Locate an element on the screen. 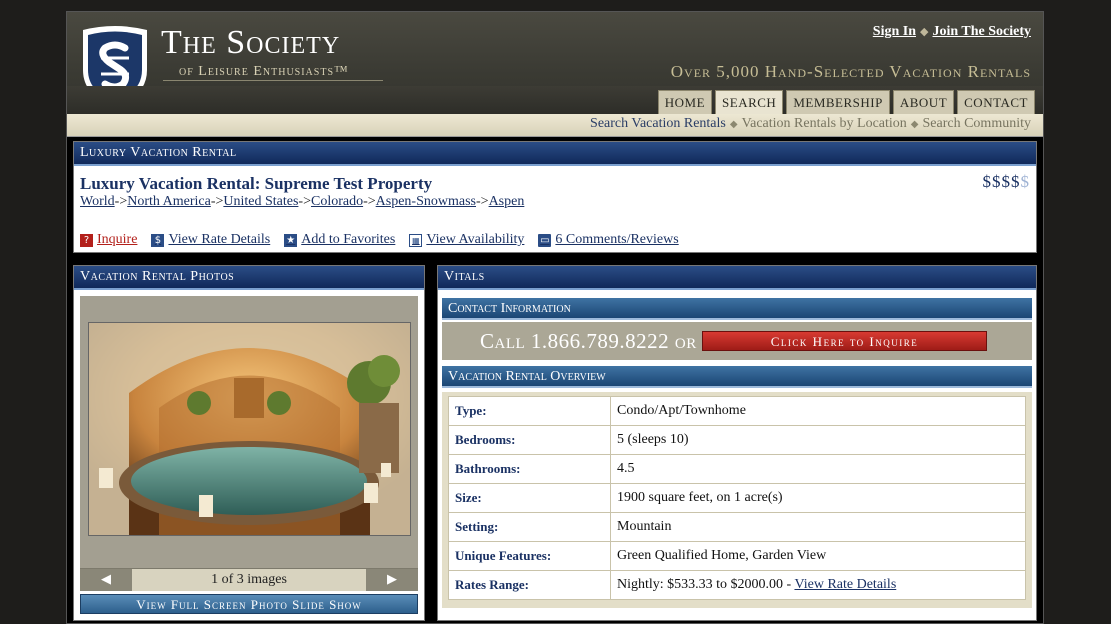 The image size is (1111, 624). view-availability-link: ▦ View Availability is located at coordinates (466, 240).